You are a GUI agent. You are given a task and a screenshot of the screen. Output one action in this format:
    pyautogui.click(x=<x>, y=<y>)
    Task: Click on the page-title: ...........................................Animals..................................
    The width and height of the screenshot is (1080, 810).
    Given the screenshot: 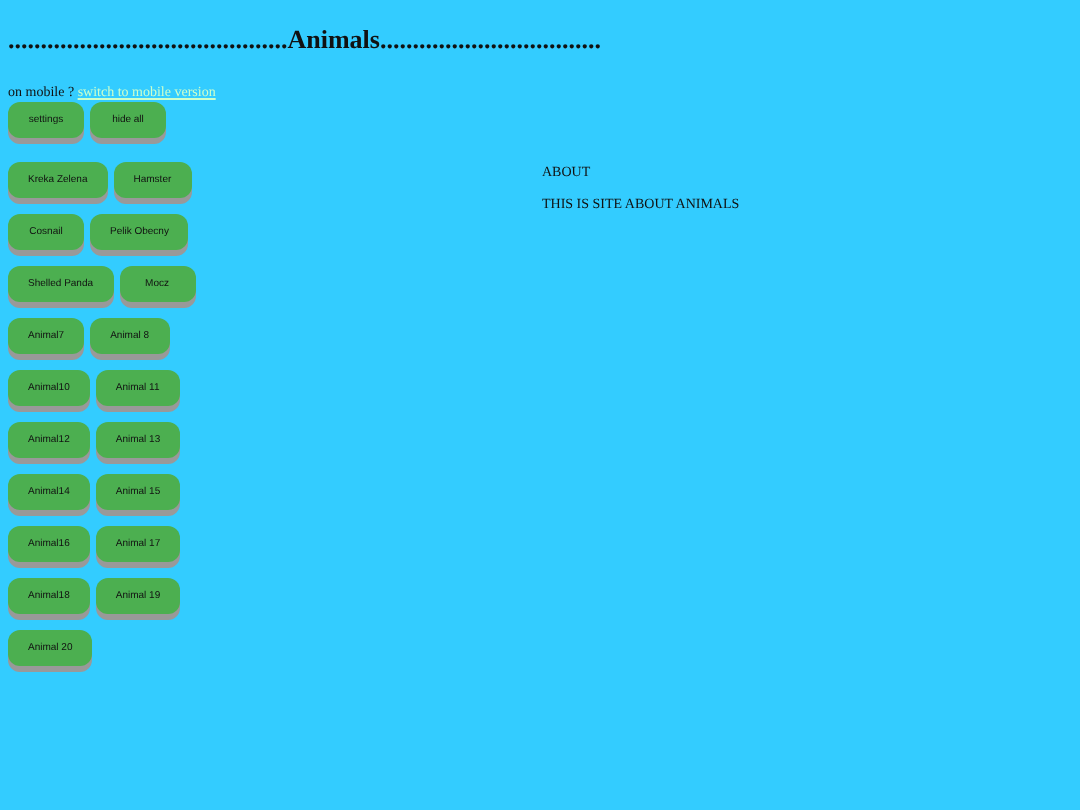 What is the action you would take?
    pyautogui.click(x=305, y=40)
    